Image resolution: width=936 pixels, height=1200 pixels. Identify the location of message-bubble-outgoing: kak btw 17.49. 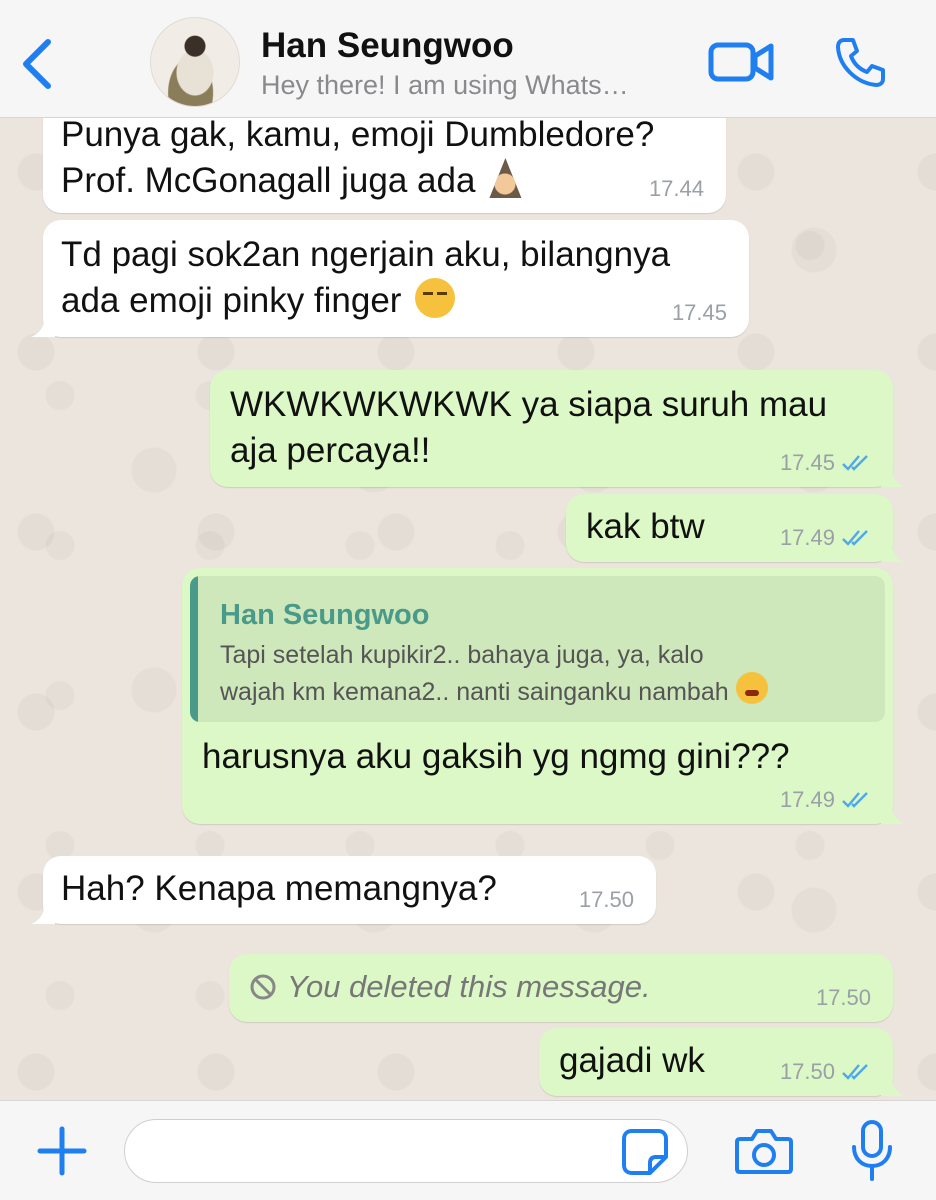
(735, 528).